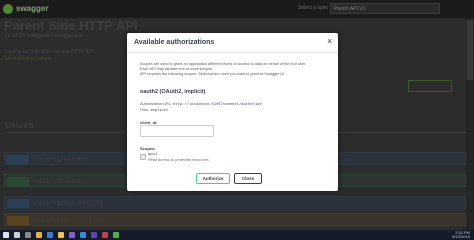 The height and width of the screenshot is (240, 474). What do you see at coordinates (174, 42) in the screenshot?
I see `modal-title: Available authorizations` at bounding box center [174, 42].